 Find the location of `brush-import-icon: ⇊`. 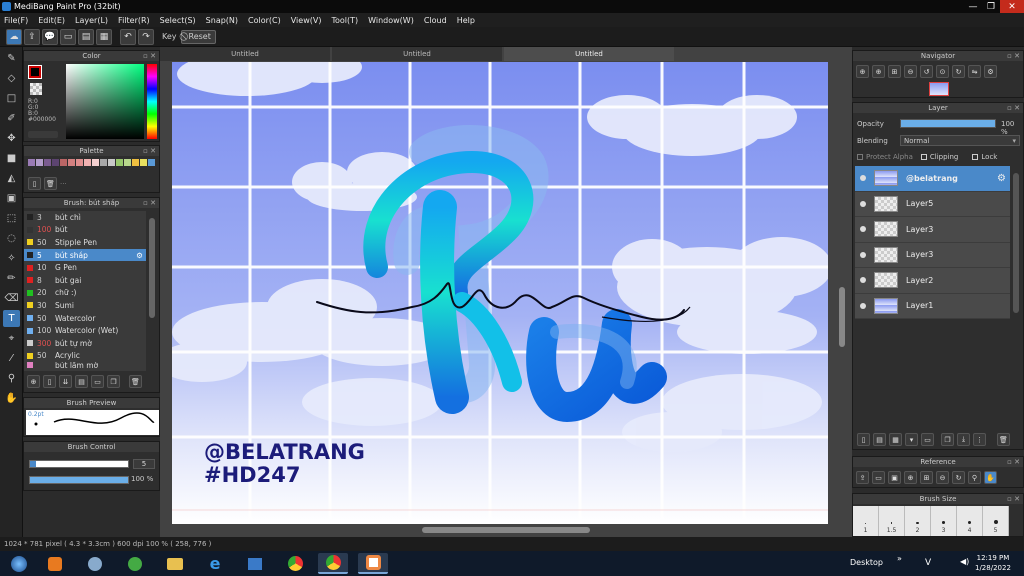

brush-import-icon: ⇊ is located at coordinates (65, 381).